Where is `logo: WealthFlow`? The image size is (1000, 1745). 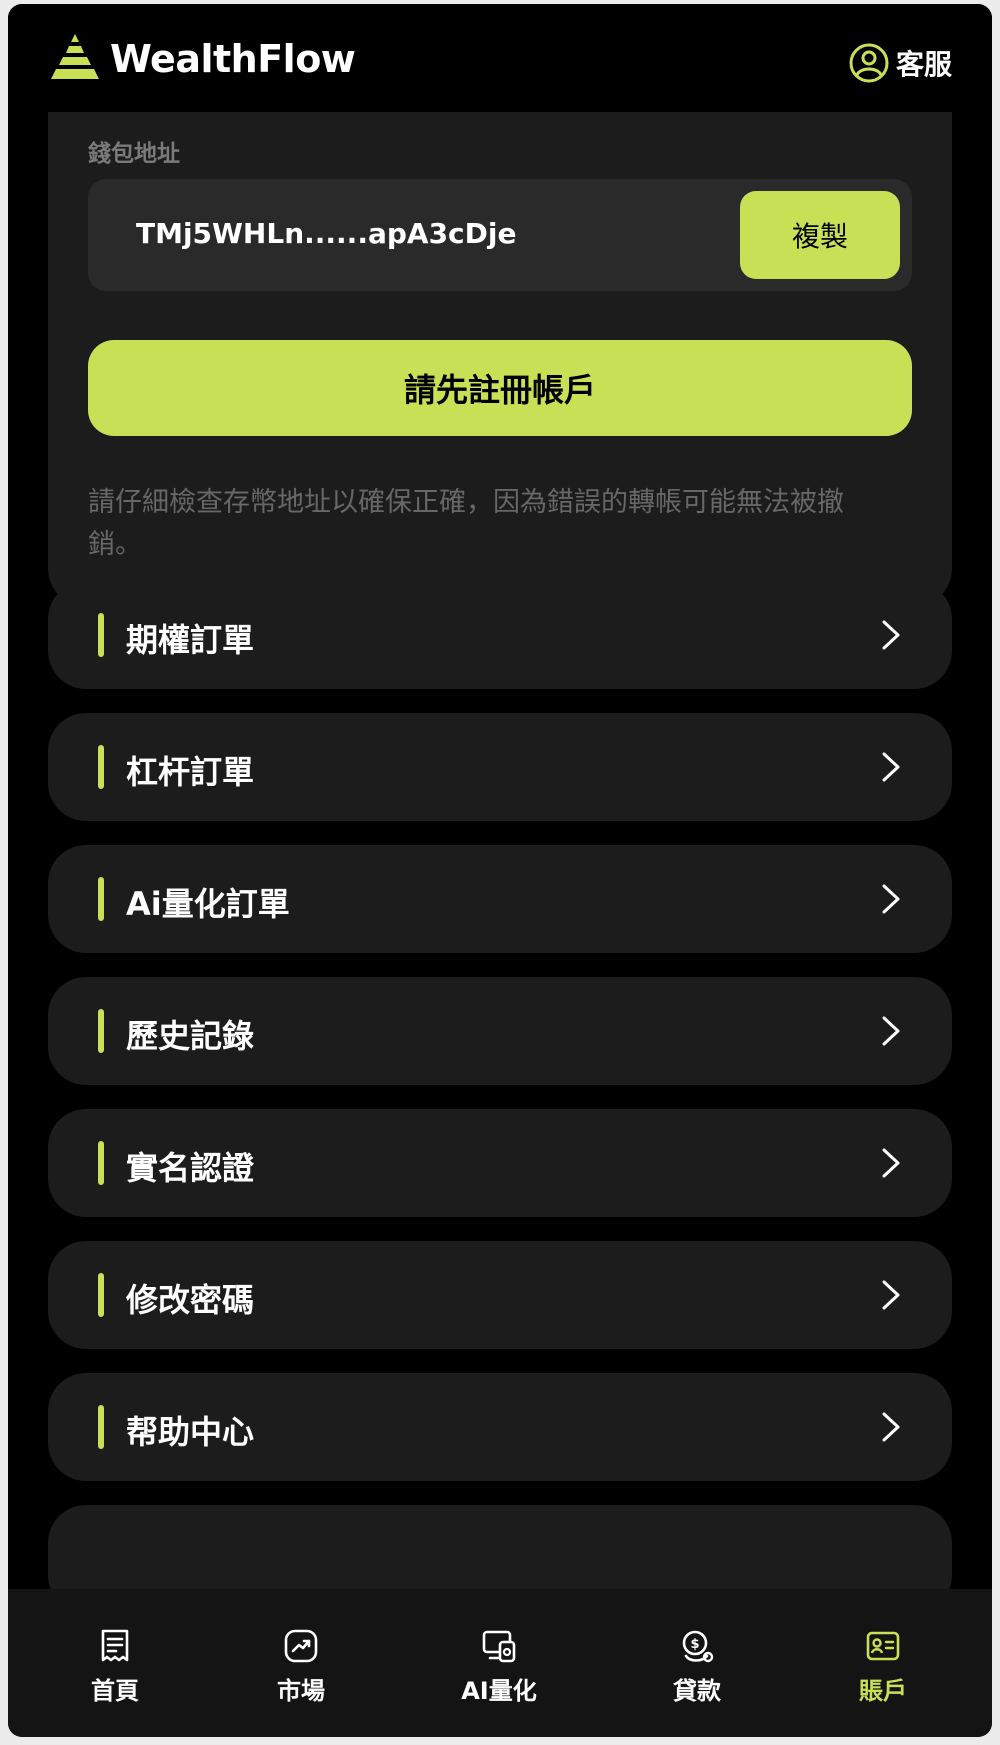
logo: WealthFlow is located at coordinates (202, 59).